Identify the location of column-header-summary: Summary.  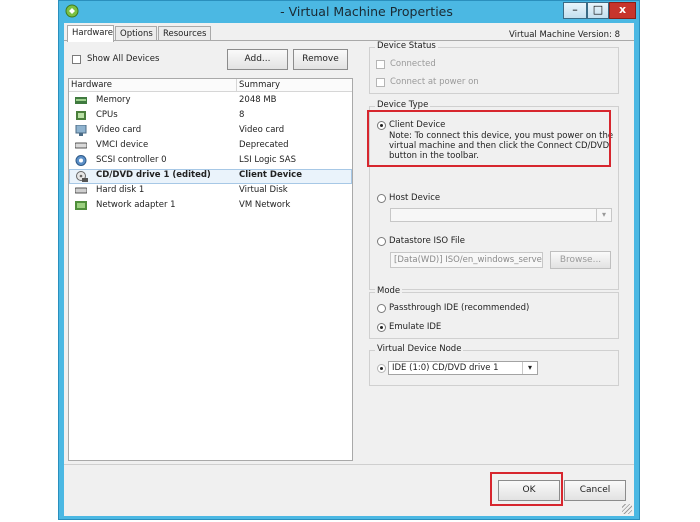
(260, 85).